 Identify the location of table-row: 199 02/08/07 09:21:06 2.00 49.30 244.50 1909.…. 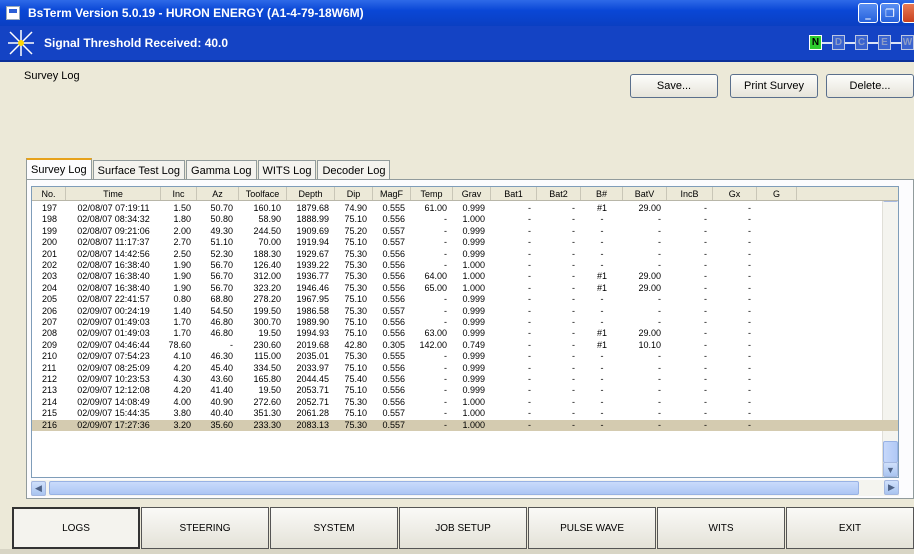
(465, 231).